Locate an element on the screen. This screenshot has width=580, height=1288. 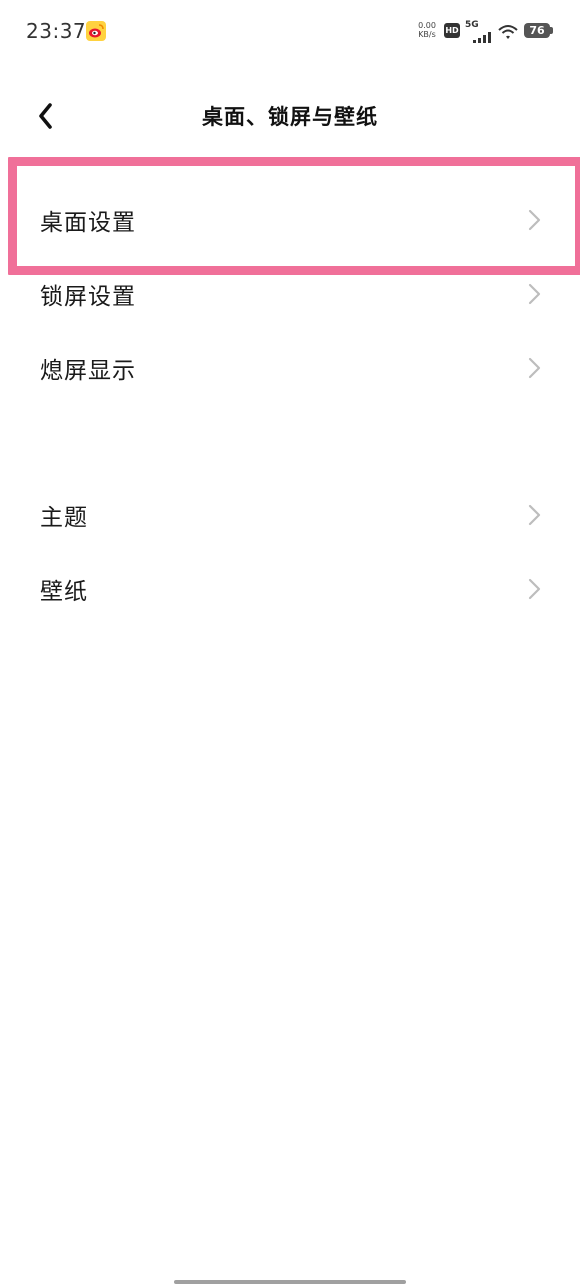
net-speed-unit: KB/s is located at coordinates (427, 34).